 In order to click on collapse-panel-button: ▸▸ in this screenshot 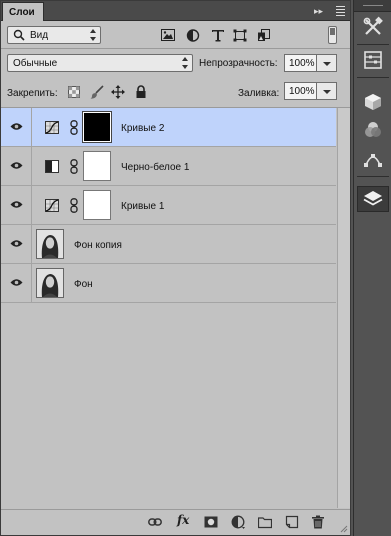, I will do `click(320, 11)`.